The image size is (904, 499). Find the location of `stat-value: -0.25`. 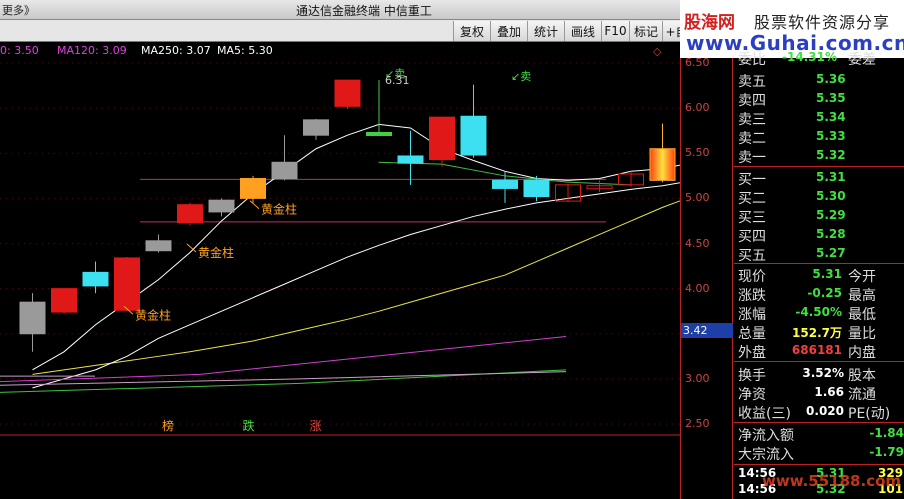

stat-value: -0.25 is located at coordinates (824, 293).